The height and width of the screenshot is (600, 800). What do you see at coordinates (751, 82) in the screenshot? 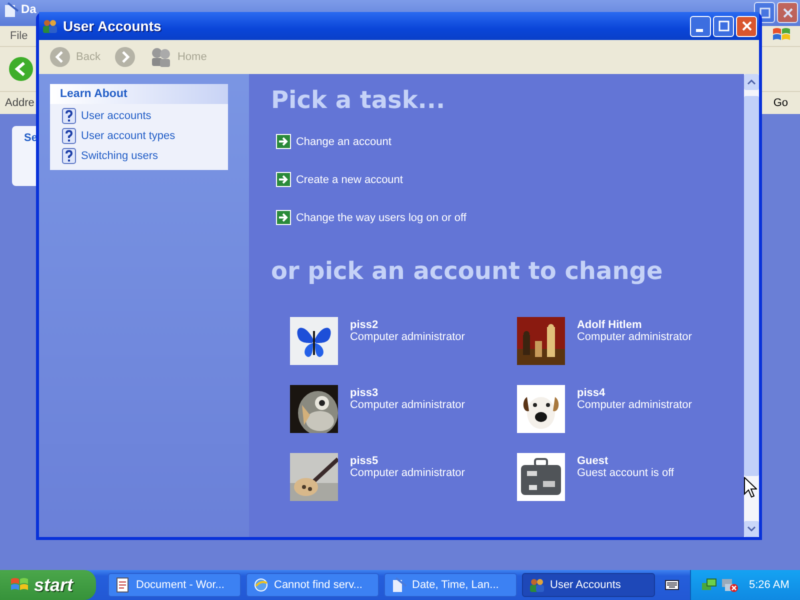
I see `scroll-up-icon` at bounding box center [751, 82].